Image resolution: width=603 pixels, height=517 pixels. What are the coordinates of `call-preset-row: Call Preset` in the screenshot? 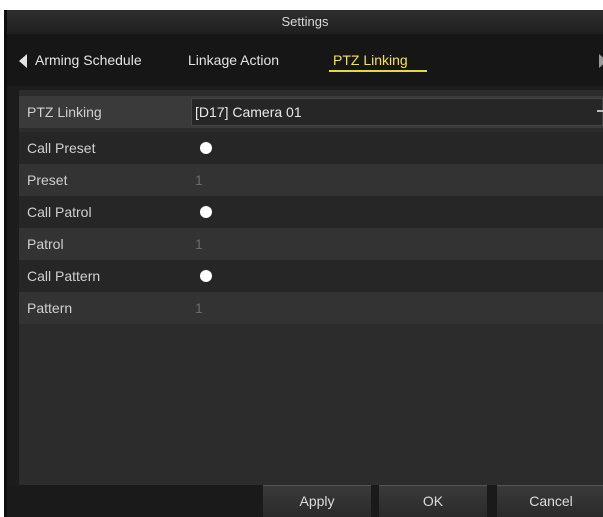 It's located at (311, 148).